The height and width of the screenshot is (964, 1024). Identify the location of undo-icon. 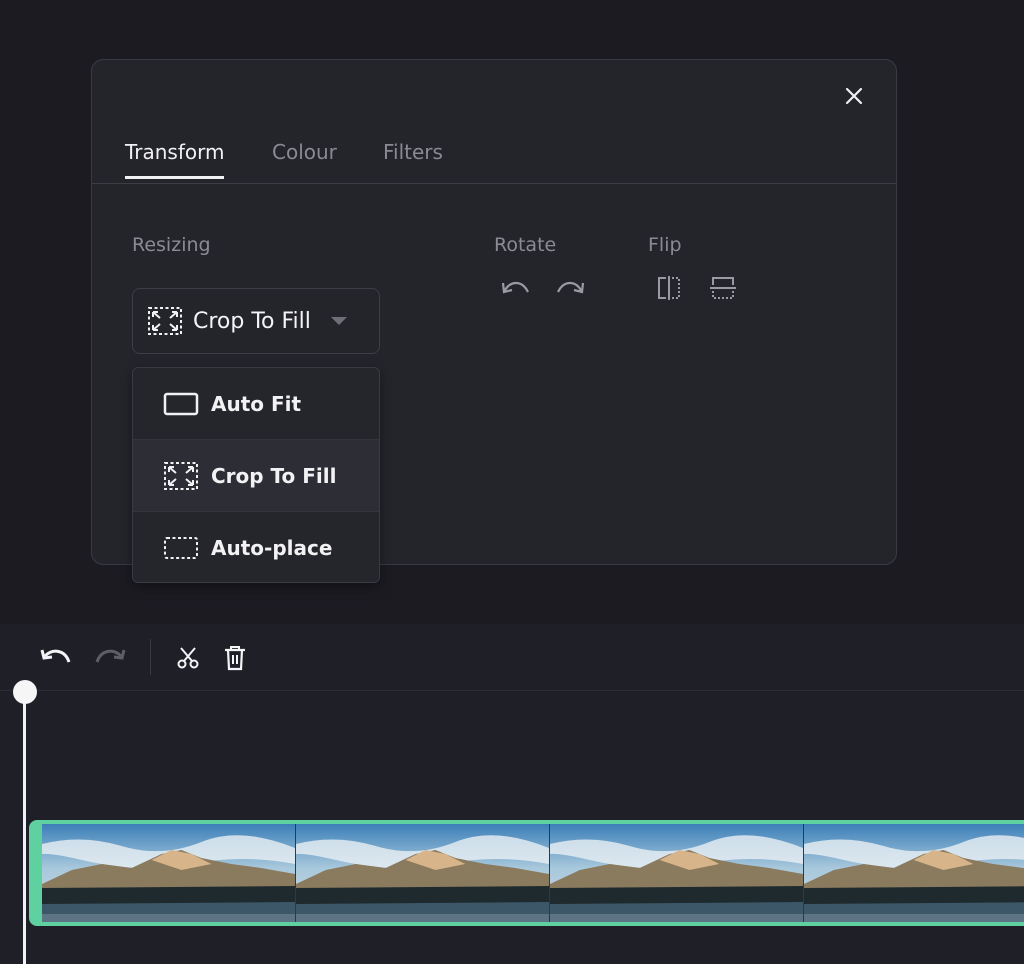
(55, 656).